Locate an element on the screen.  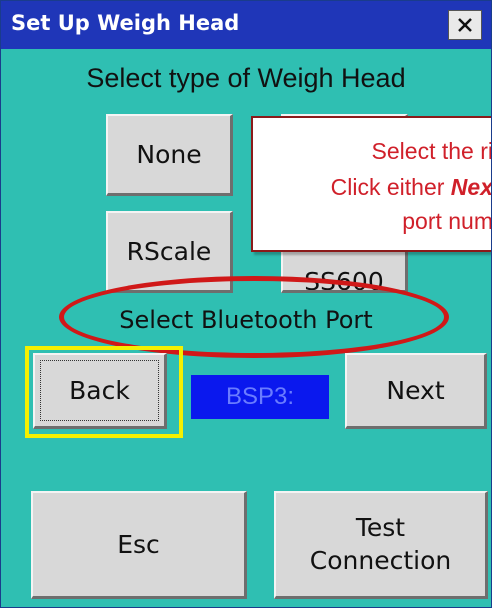
bluetooth-port-label: Select Bluetooth Port is located at coordinates (246, 320).